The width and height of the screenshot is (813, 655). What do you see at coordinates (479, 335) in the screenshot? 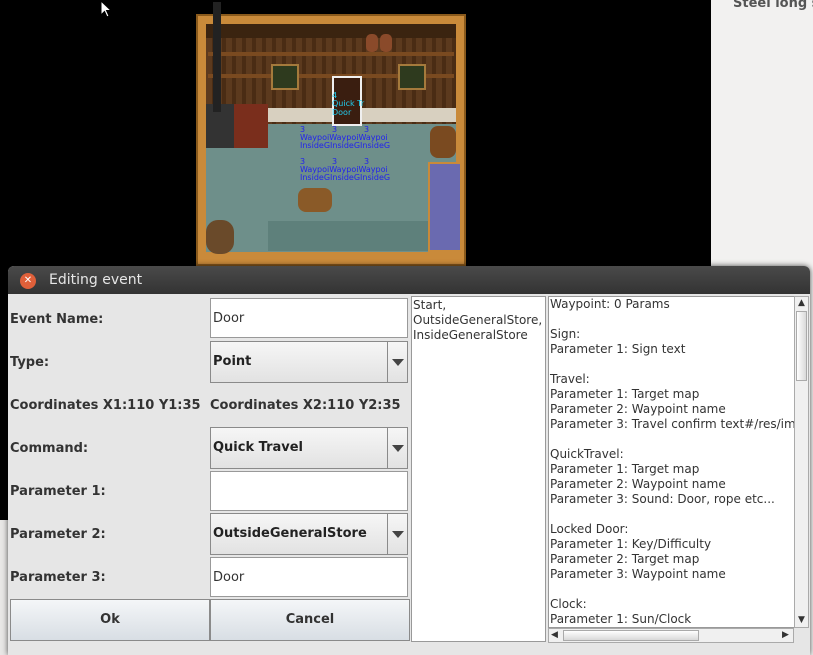
I see `list-item: InsideGeneralStore` at bounding box center [479, 335].